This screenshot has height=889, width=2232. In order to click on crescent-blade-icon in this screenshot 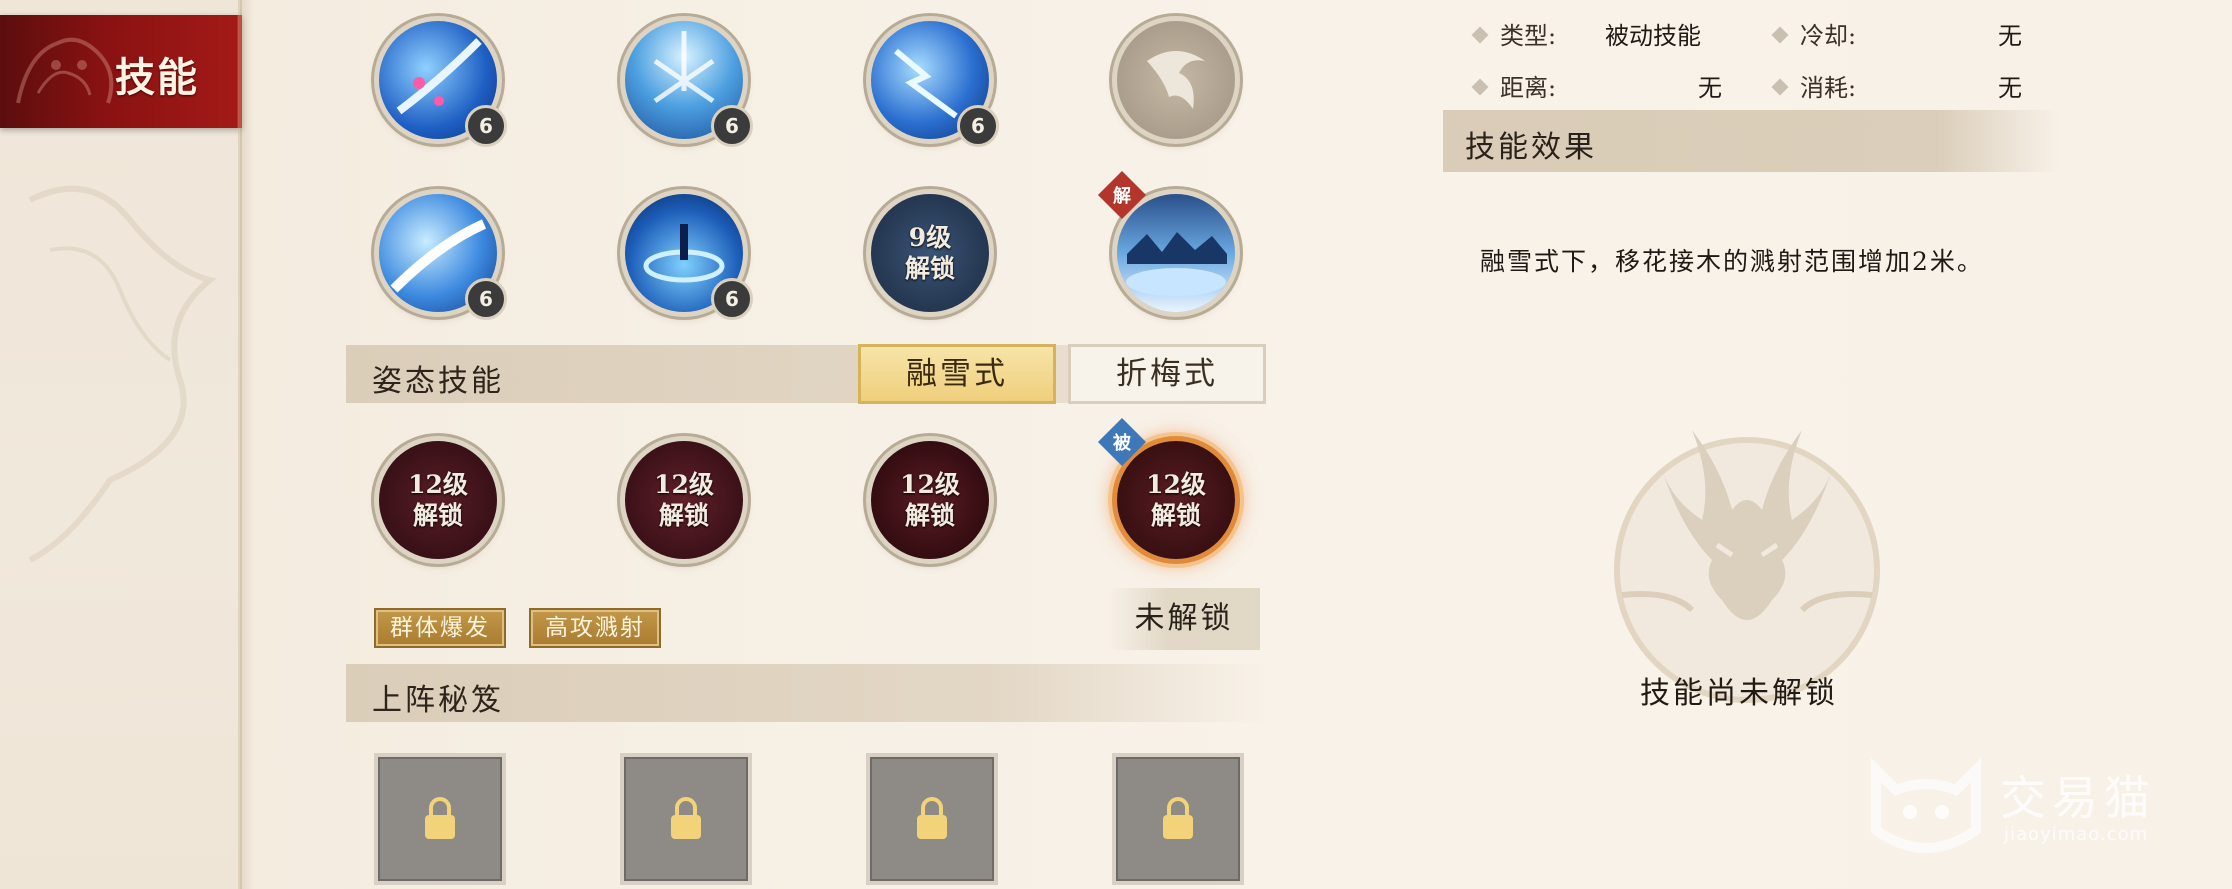, I will do `click(1176, 80)`.